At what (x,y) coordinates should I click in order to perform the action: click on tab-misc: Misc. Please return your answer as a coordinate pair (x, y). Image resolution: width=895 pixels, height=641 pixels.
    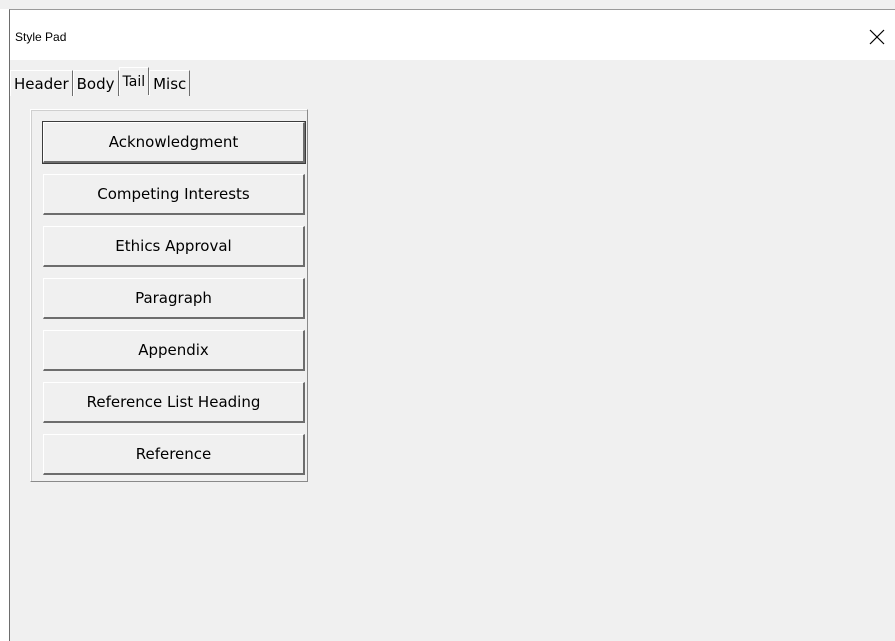
    Looking at the image, I should click on (170, 83).